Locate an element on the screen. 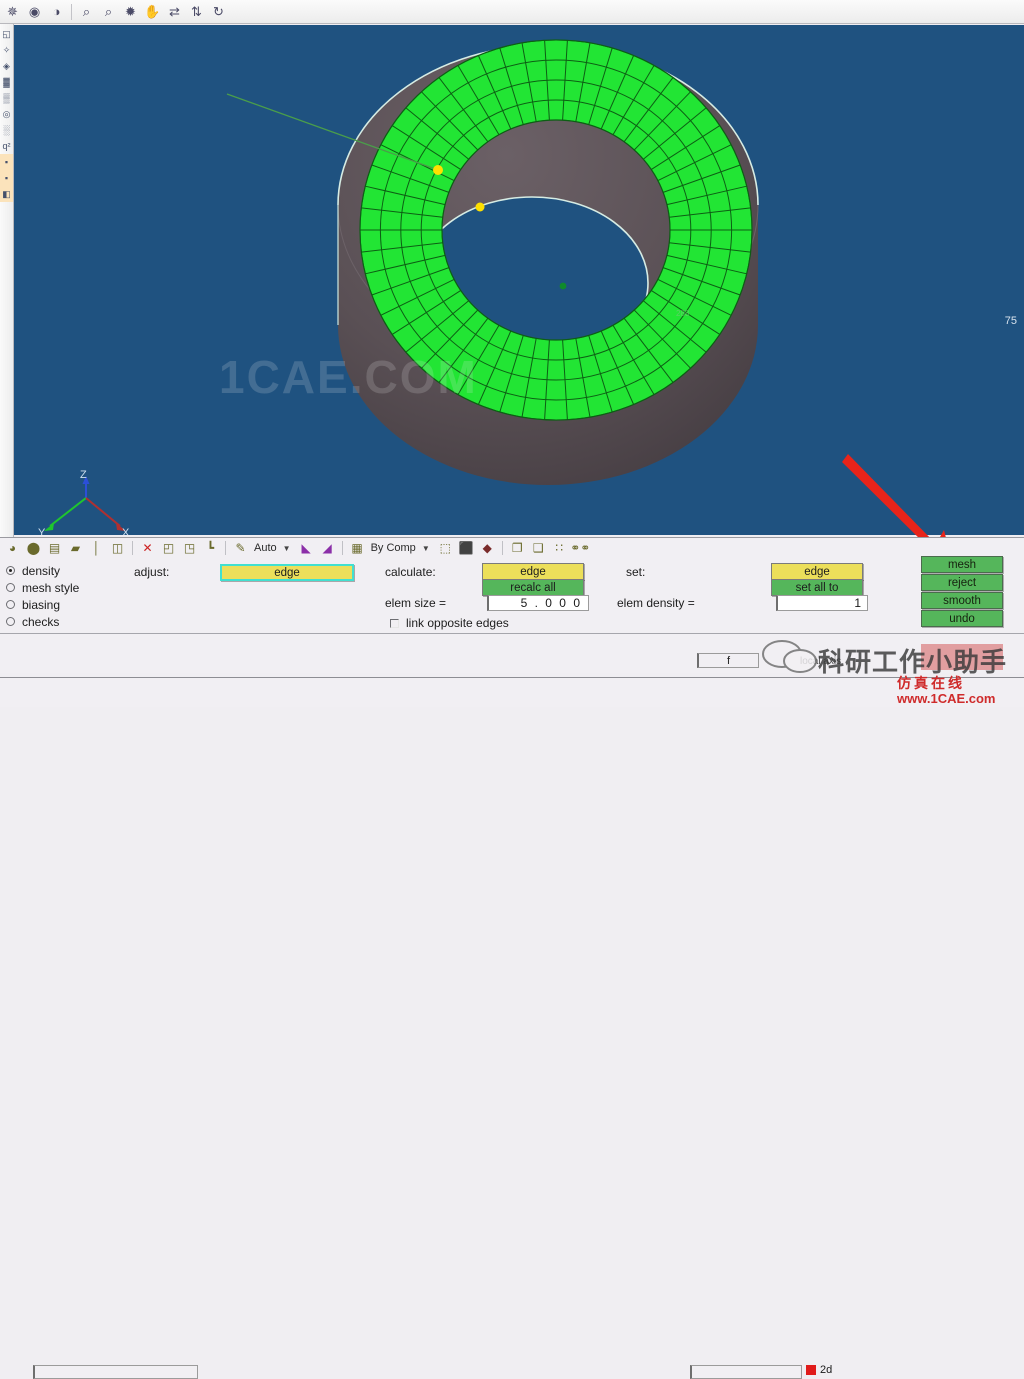 This screenshot has width=1024, height=1379. radio-option-biasing: biasing is located at coordinates (61, 604).